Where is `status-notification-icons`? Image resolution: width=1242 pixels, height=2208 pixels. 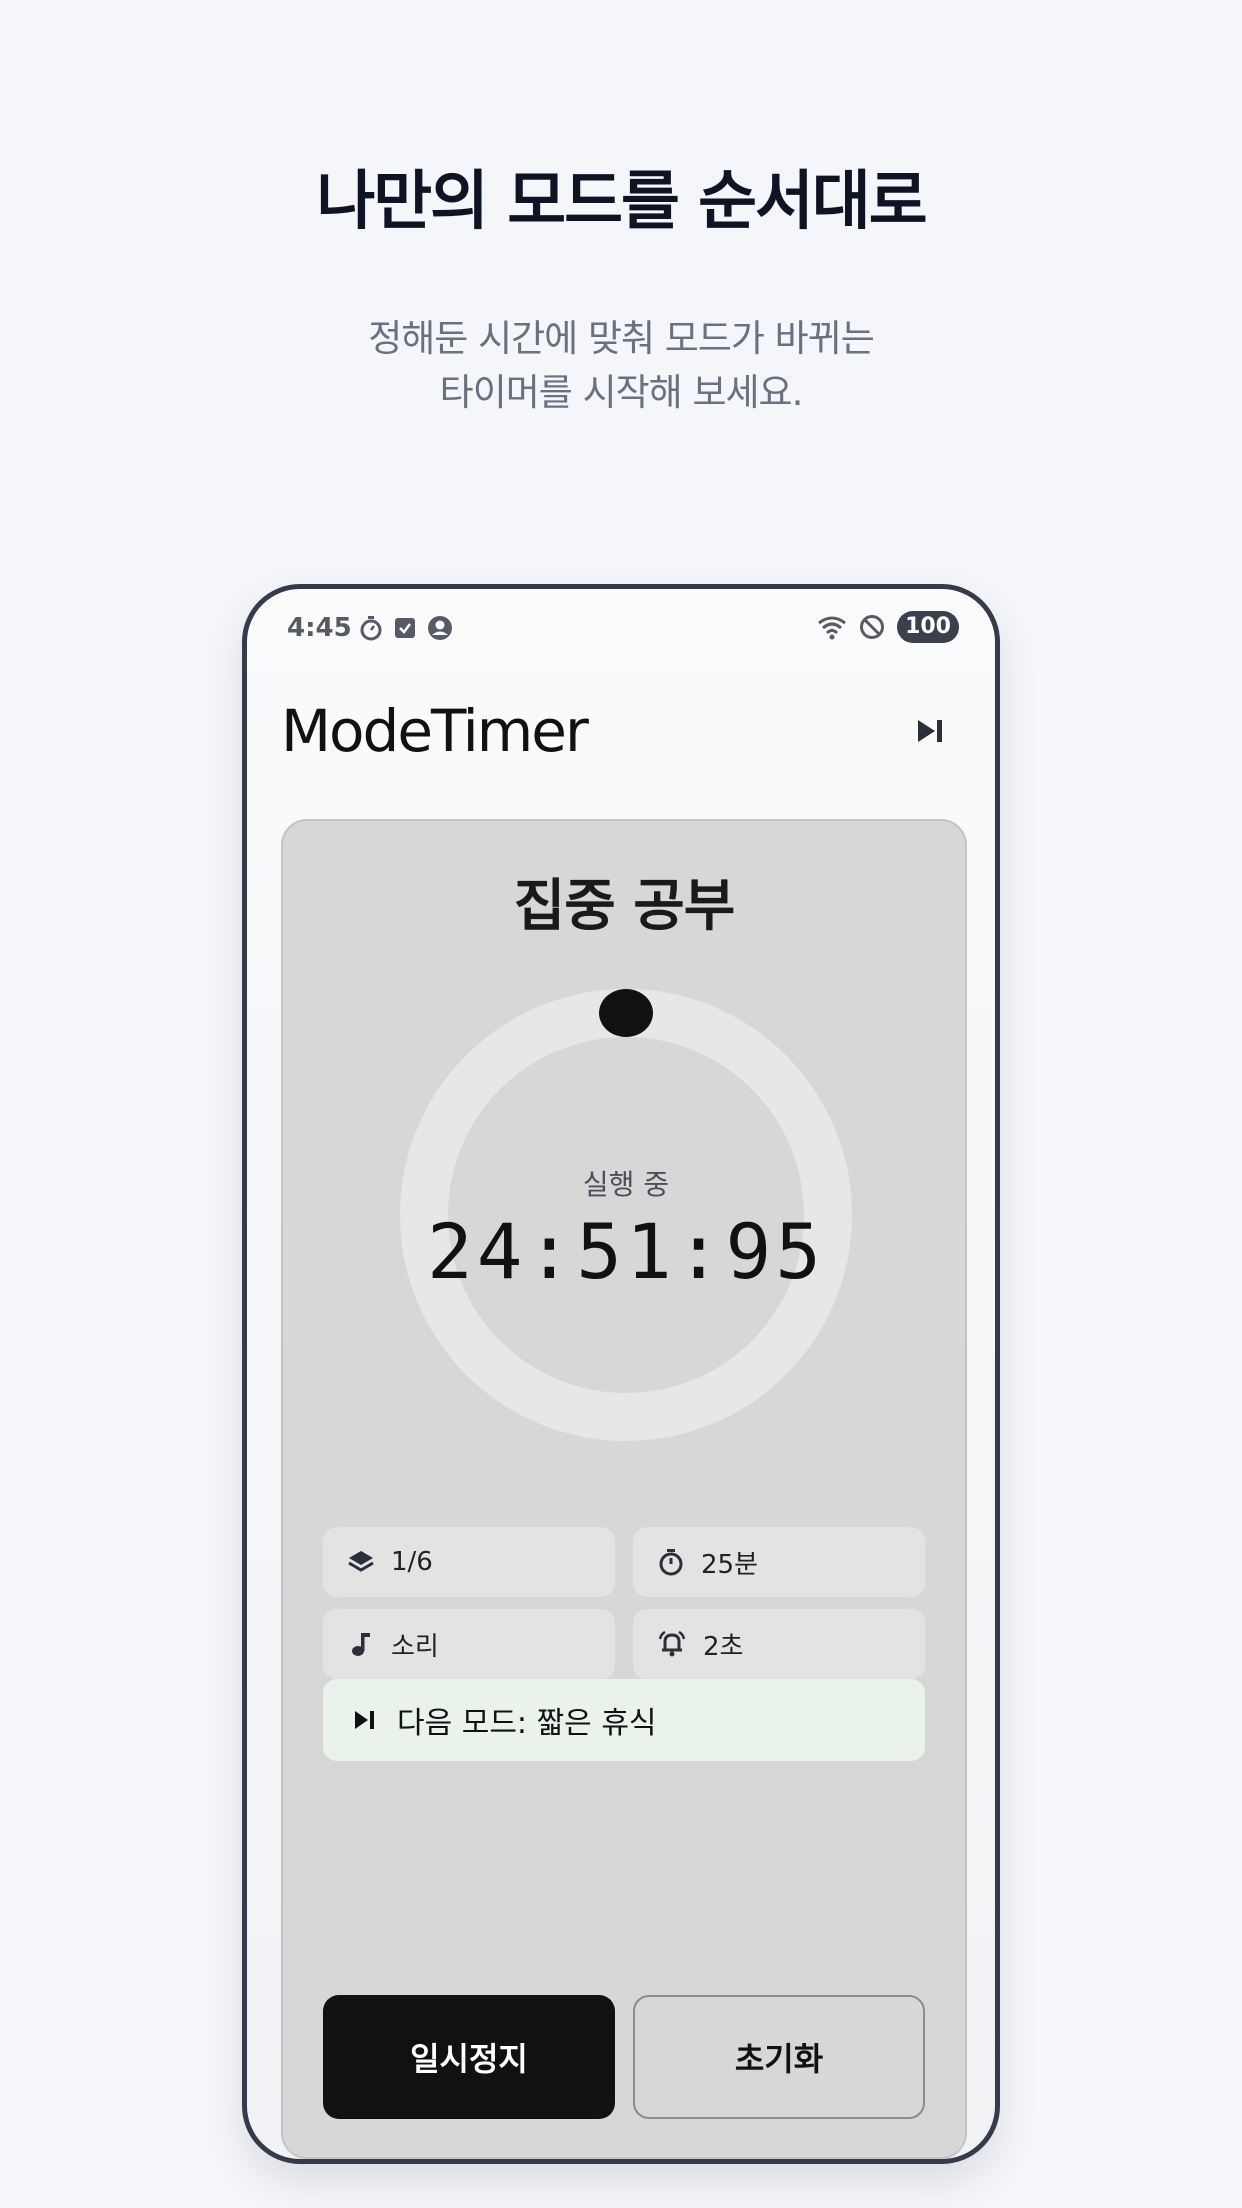 status-notification-icons is located at coordinates (406, 628).